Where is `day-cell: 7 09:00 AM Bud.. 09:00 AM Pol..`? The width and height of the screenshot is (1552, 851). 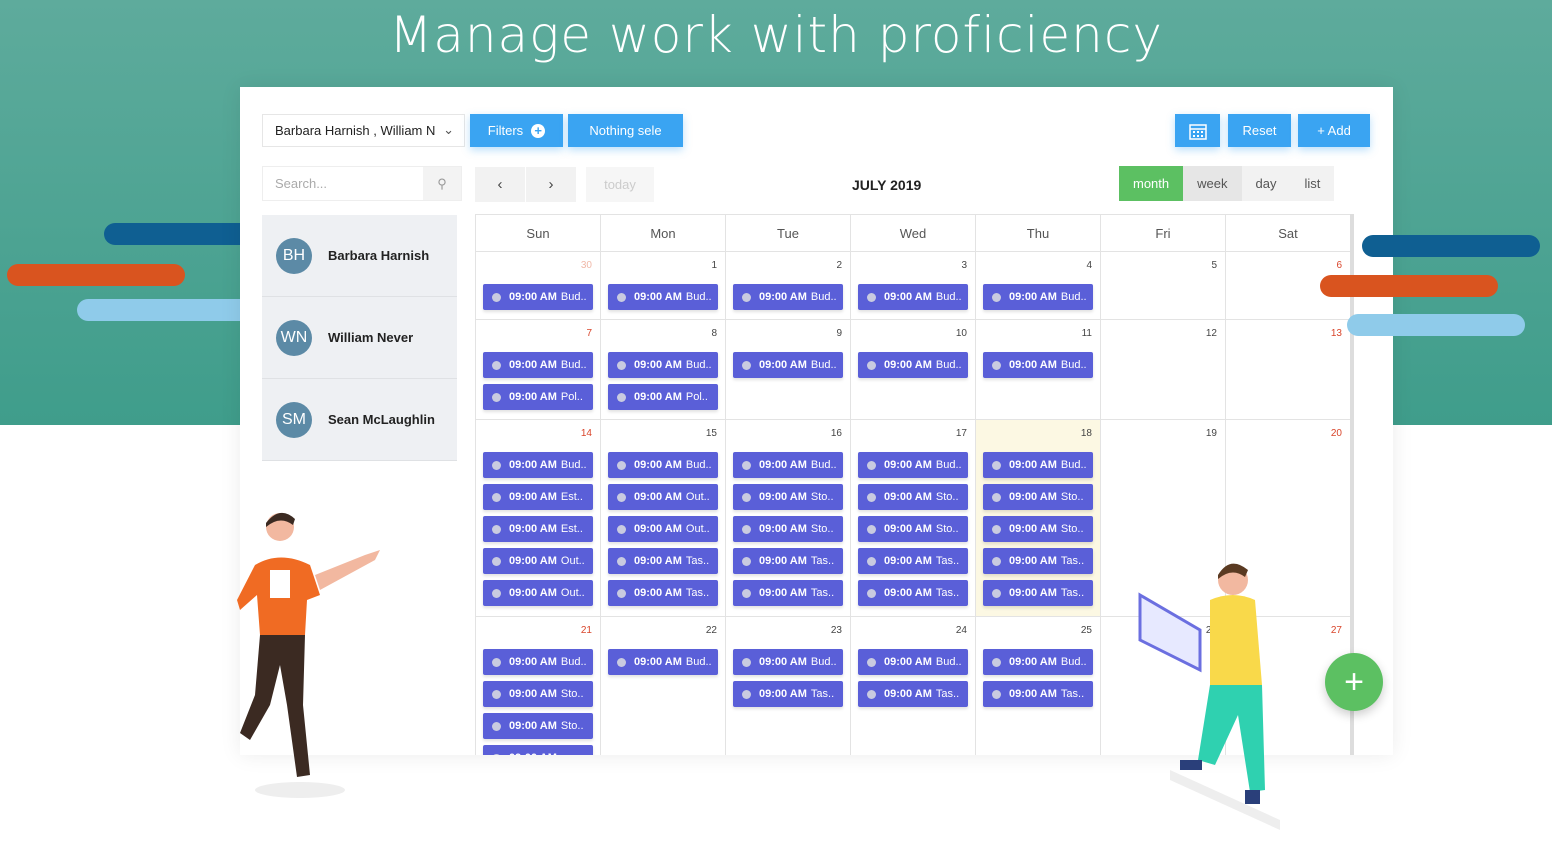 day-cell: 7 09:00 AM Bud.. 09:00 AM Pol.. is located at coordinates (538, 369).